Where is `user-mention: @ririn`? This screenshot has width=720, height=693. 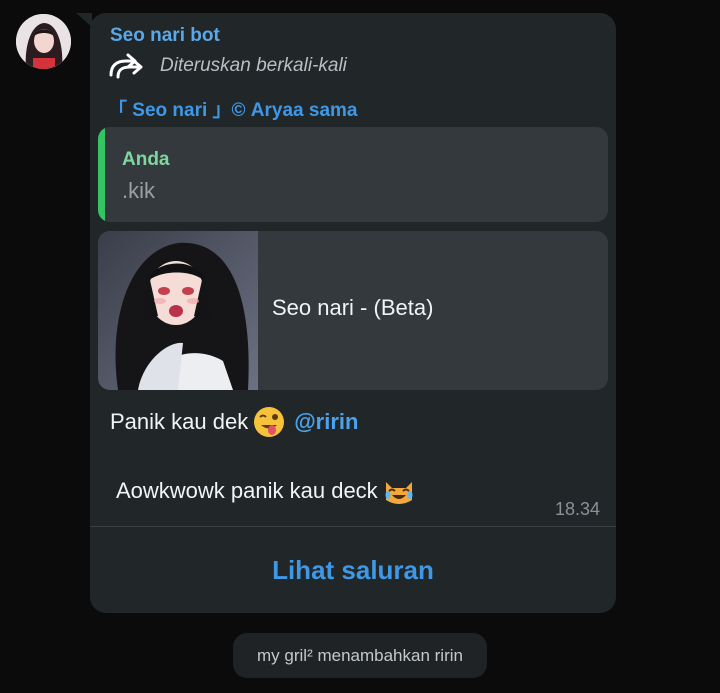
user-mention: @ririn is located at coordinates (326, 422).